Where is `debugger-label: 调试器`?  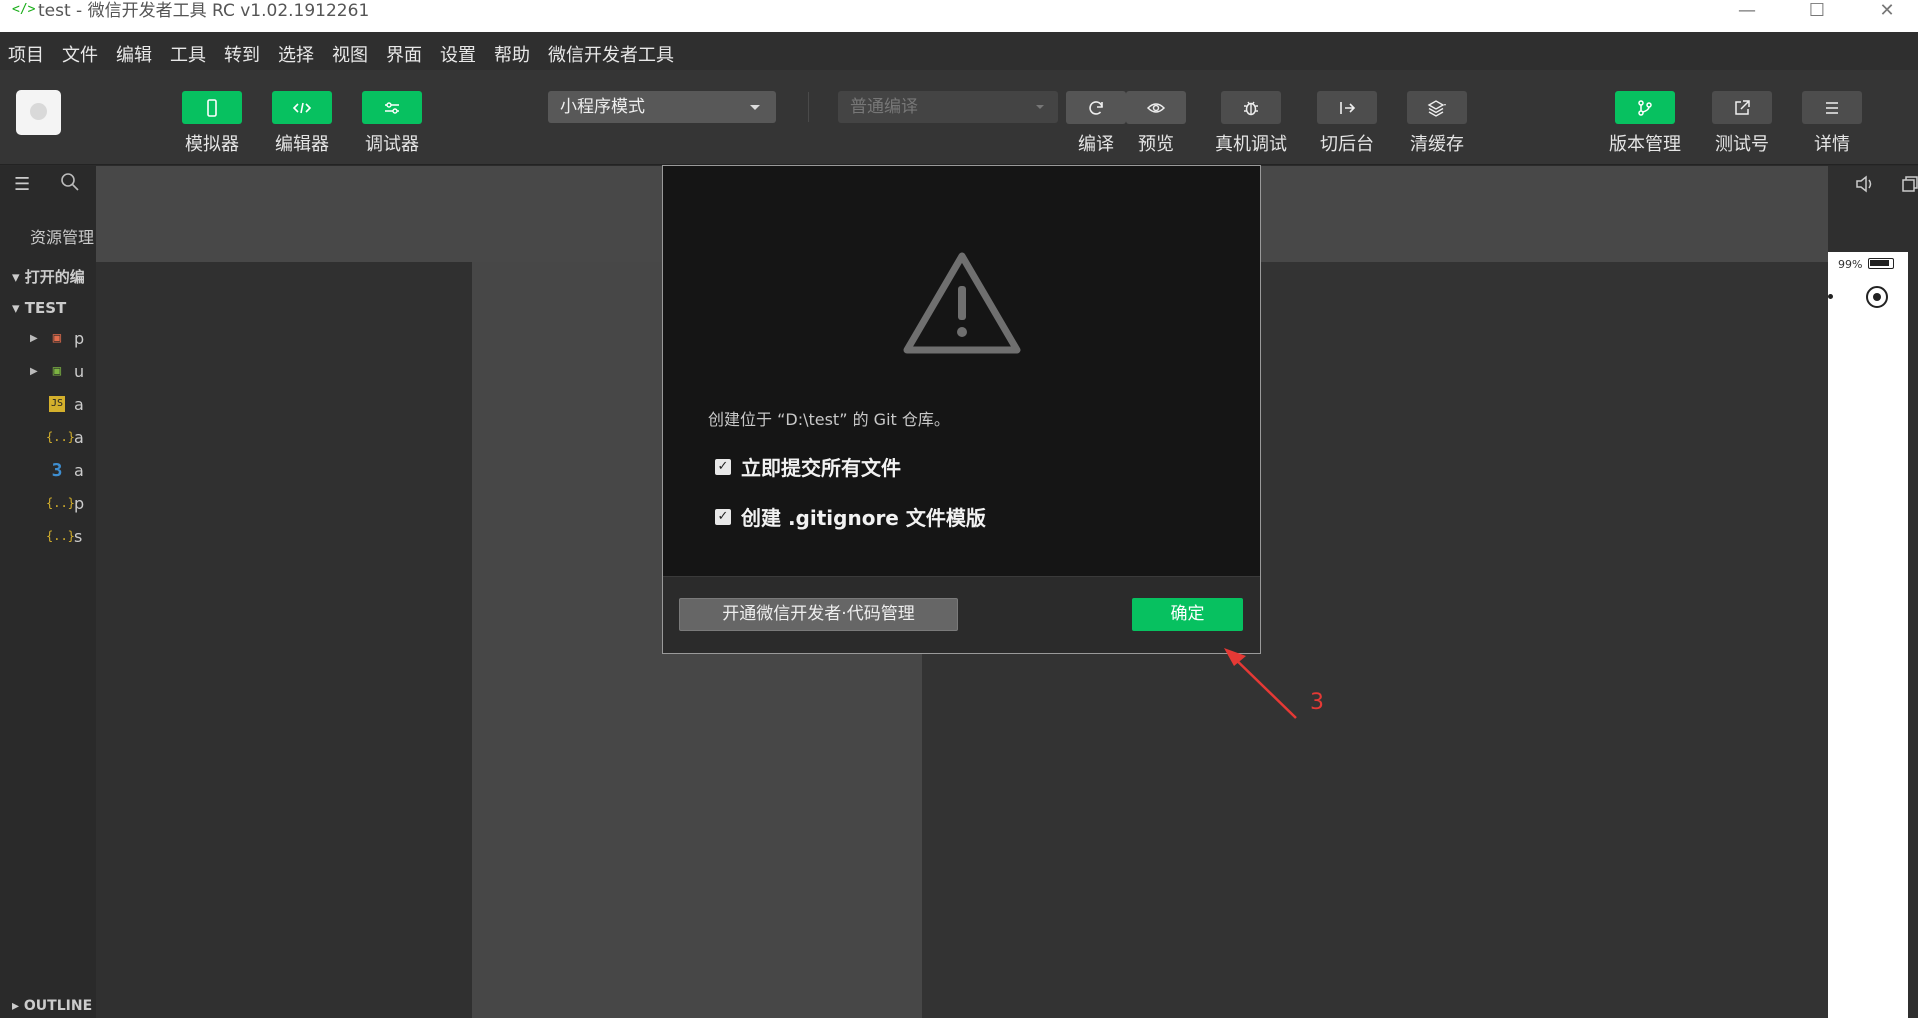
debugger-label: 调试器 is located at coordinates (392, 144).